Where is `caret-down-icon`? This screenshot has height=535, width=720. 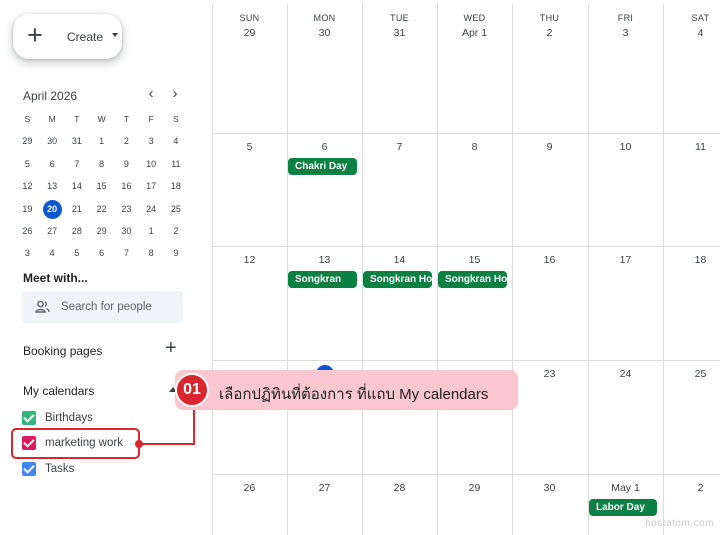
caret-down-icon is located at coordinates (115, 35).